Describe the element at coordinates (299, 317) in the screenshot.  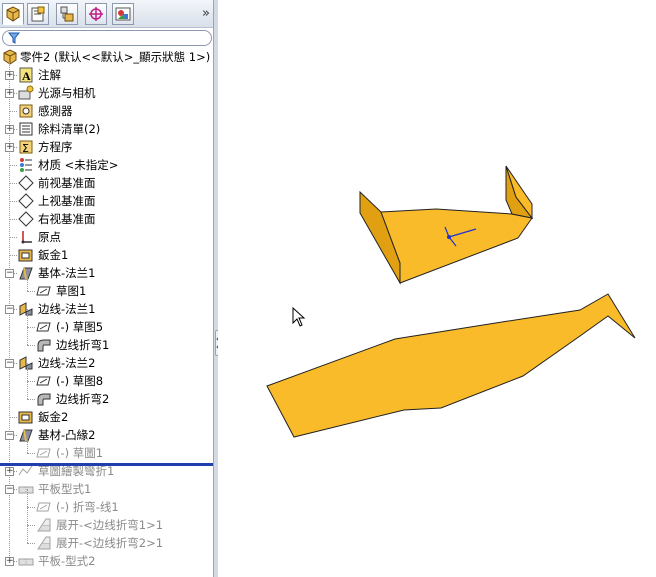
I see `mouse-pointer-icon` at that location.